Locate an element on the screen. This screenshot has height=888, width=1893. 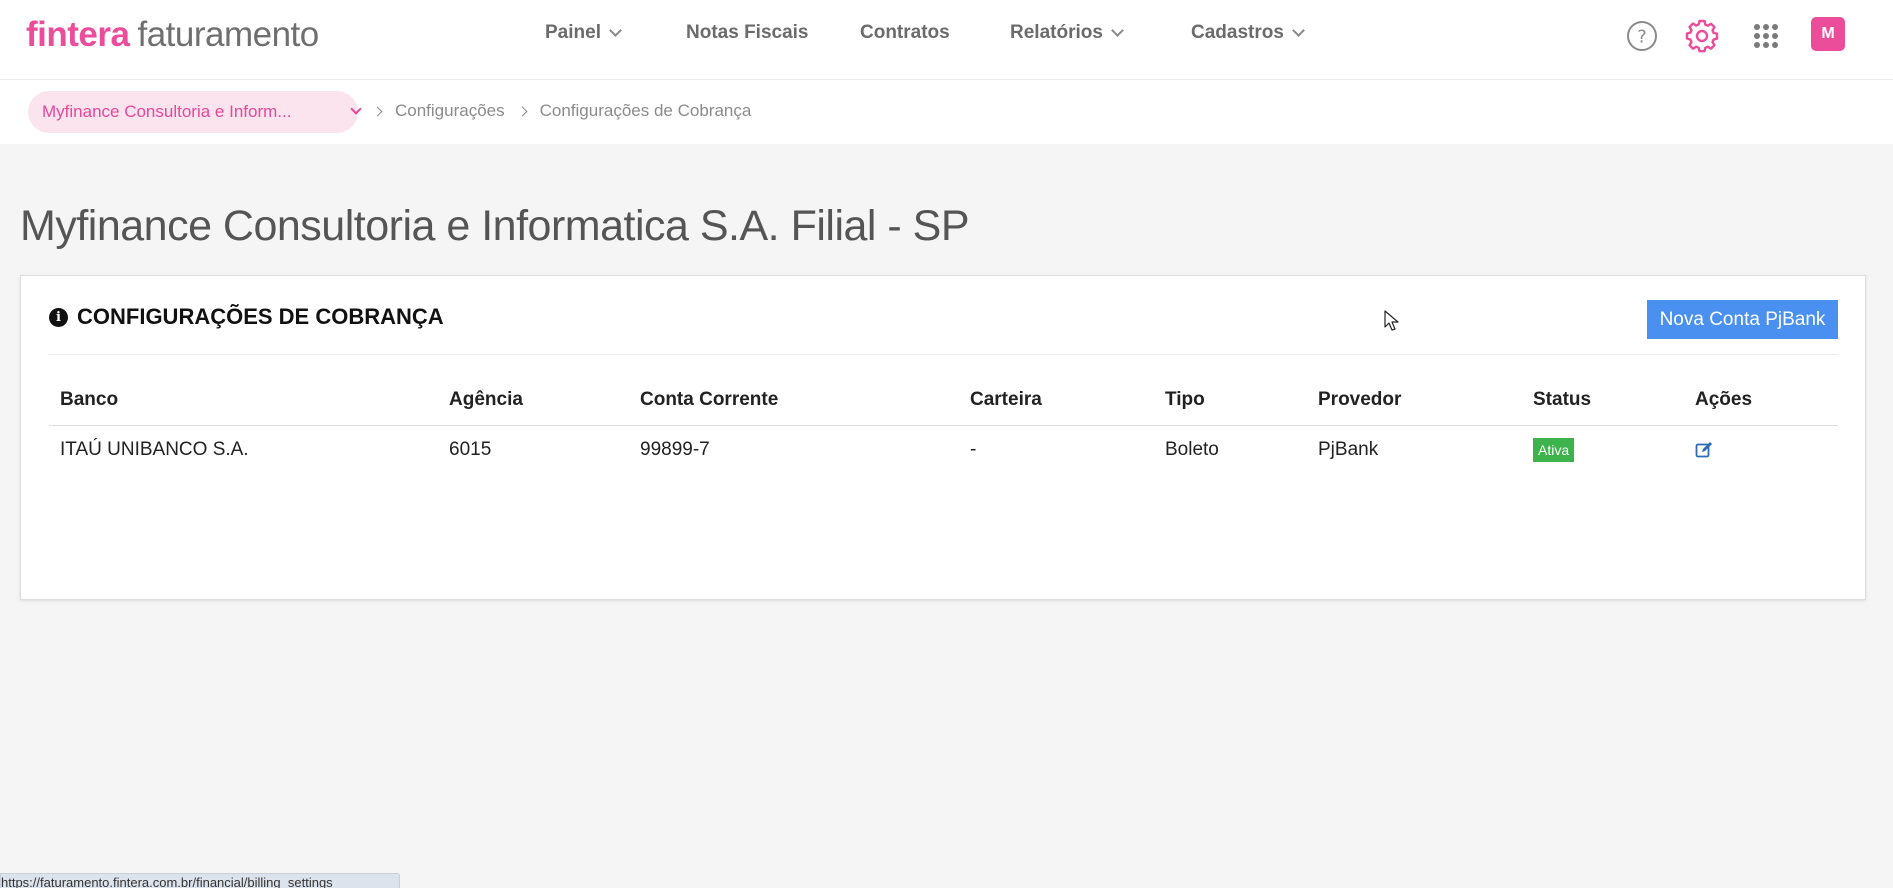
column-header-agencia: Agência is located at coordinates (533, 401).